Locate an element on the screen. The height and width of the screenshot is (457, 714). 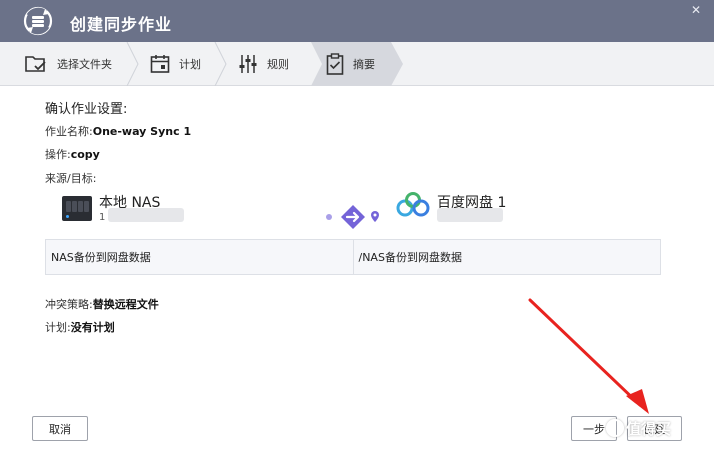
step-label: 摘要 is located at coordinates (364, 64).